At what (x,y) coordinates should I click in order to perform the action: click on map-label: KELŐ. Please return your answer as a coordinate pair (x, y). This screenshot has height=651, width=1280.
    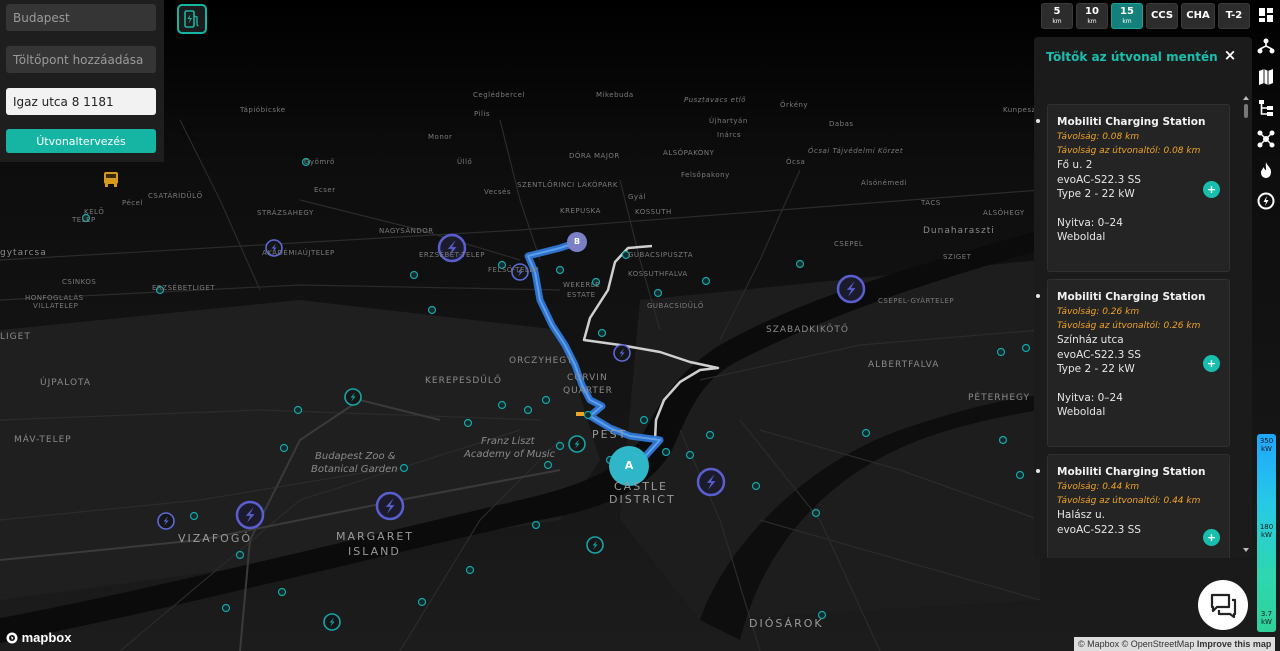
    Looking at the image, I should click on (94, 212).